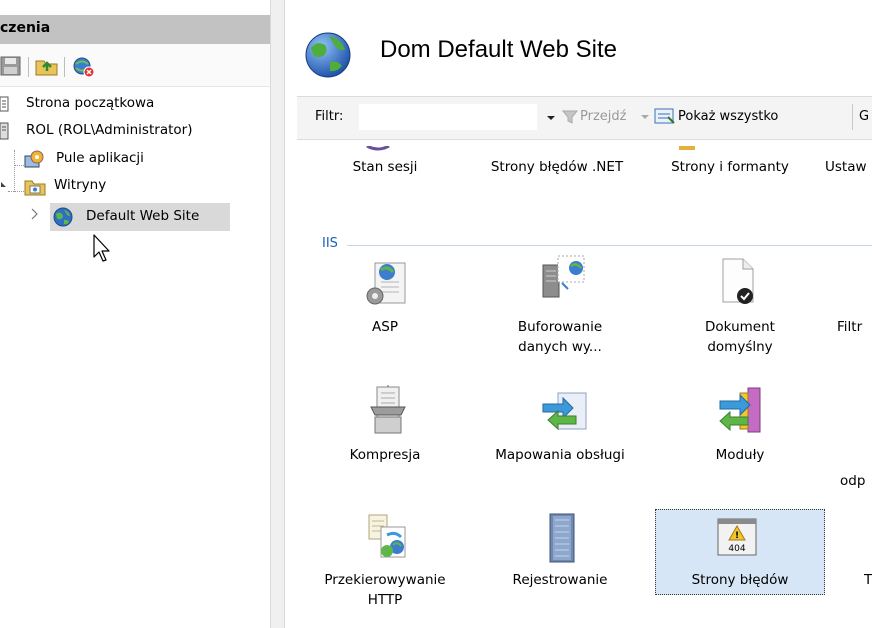 The width and height of the screenshot is (872, 628). I want to click on feature-session-state: Stan sesji, so click(385, 167).